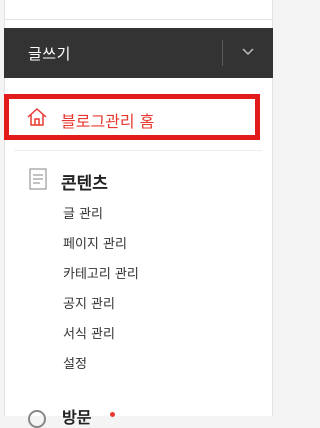 This screenshot has width=320, height=428. I want to click on write-button: 글쓰기, so click(138, 53).